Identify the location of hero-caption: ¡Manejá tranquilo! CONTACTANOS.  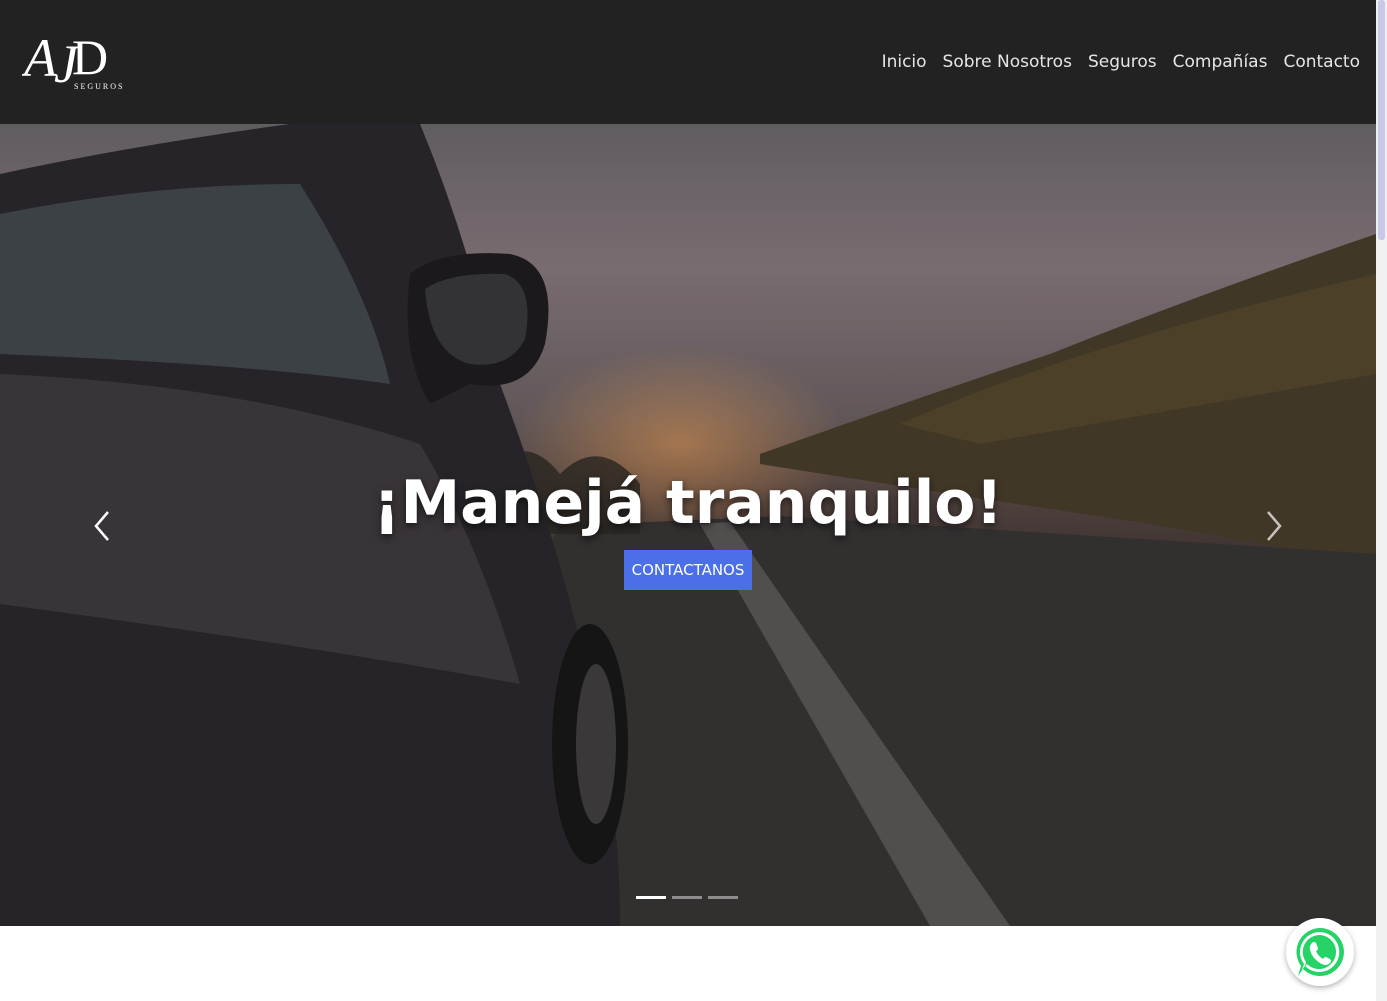
(688, 529).